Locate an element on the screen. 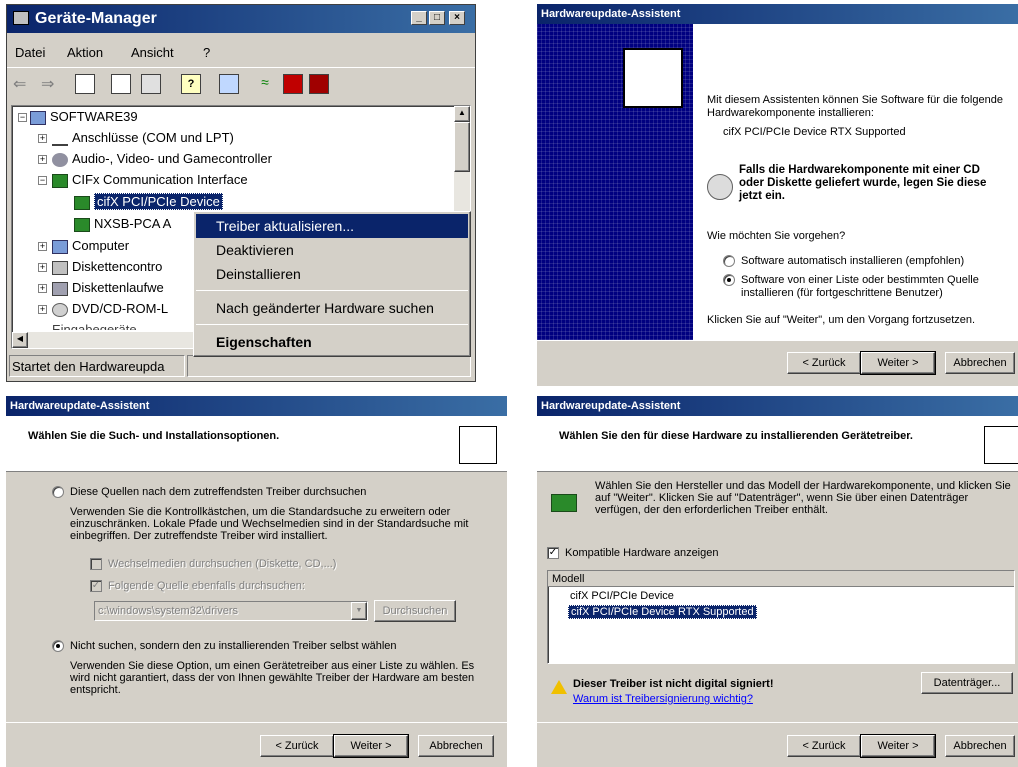  tree-item-diskettenlaufwerke: Diskettenlaufwe is located at coordinates (108, 287).